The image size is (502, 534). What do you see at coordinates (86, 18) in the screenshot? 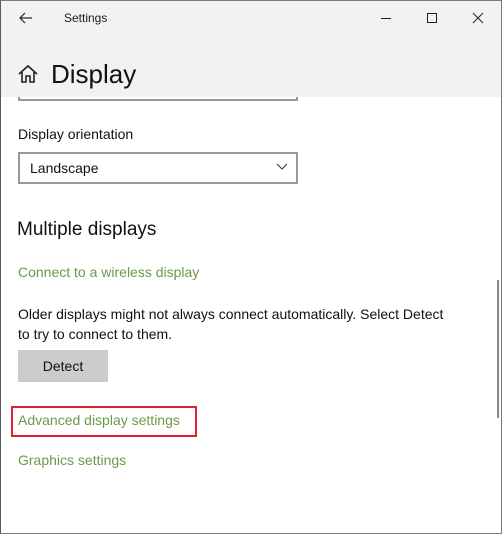
I see `app-title: Settings` at bounding box center [86, 18].